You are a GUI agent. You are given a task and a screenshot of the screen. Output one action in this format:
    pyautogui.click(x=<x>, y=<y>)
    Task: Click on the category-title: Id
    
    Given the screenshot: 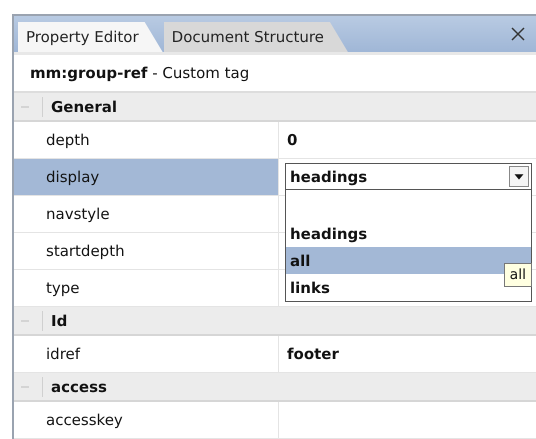 What is the action you would take?
    pyautogui.click(x=59, y=321)
    